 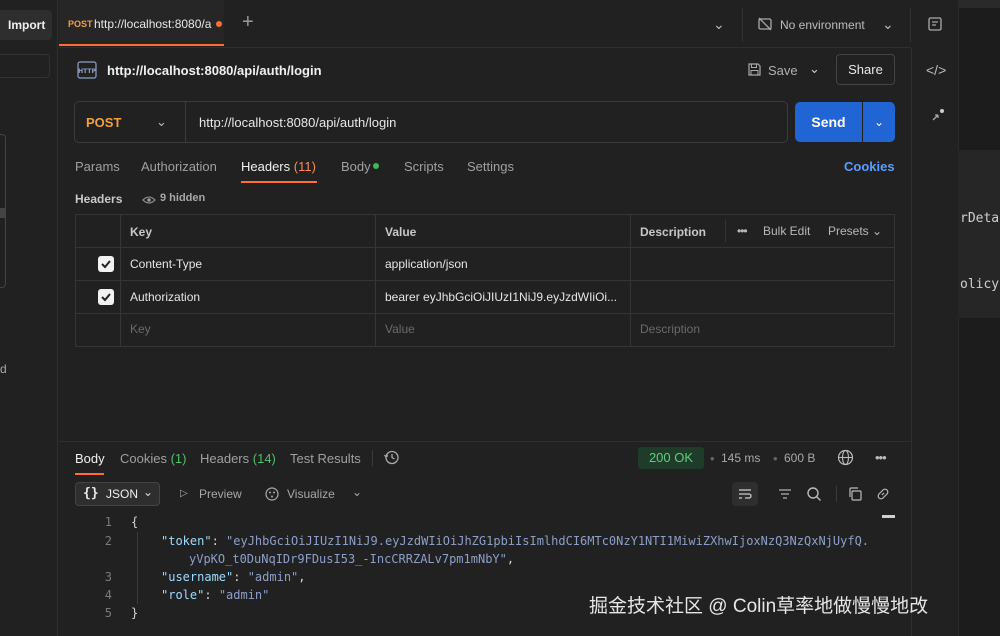 I want to click on play-icon: ▷, so click(x=184, y=493).